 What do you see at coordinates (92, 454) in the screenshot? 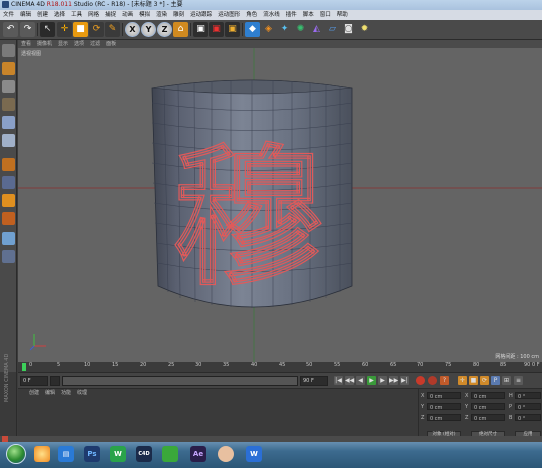
I see `taskbar-app-photoshop: Ps` at bounding box center [92, 454].